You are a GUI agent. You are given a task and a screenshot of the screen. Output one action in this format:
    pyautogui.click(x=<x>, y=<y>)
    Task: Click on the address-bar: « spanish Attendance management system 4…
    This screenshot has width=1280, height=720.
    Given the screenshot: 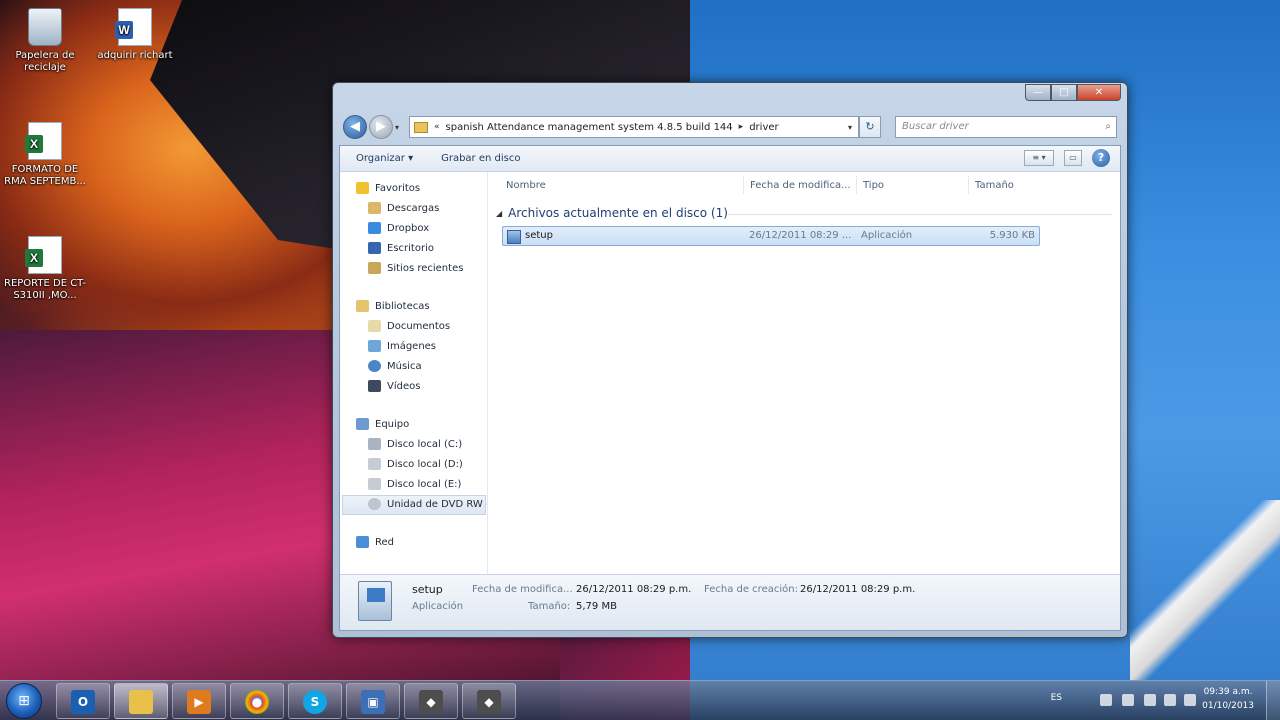 What is the action you would take?
    pyautogui.click(x=634, y=127)
    